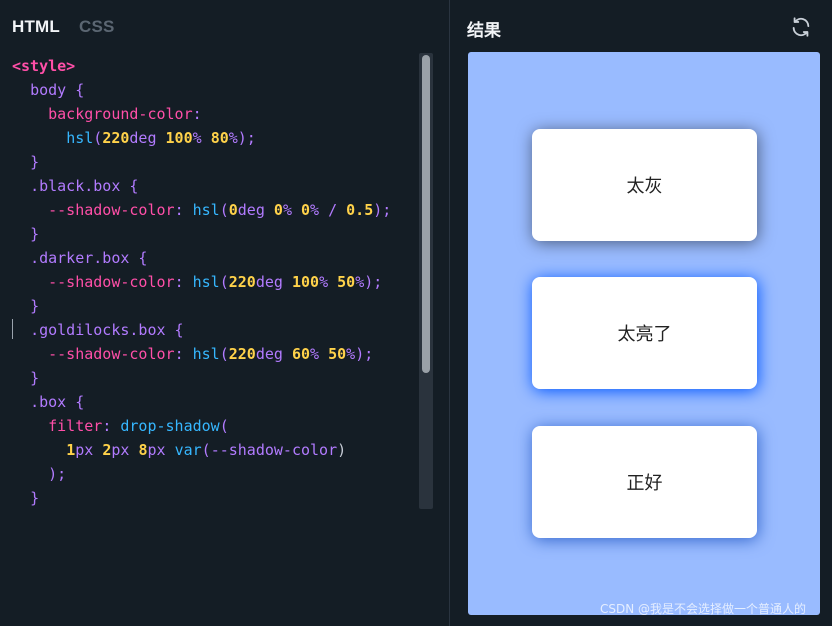 The width and height of the screenshot is (832, 626). Describe the element at coordinates (212, 90) in the screenshot. I see `code-line: body {` at that location.